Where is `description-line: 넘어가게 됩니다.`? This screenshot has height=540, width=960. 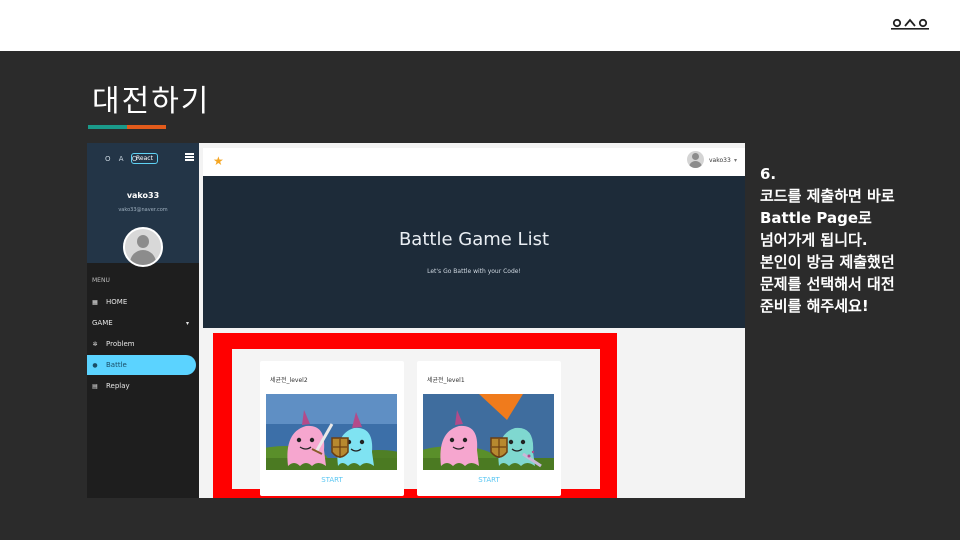
description-line: 넘어가게 됩니다. is located at coordinates (814, 240).